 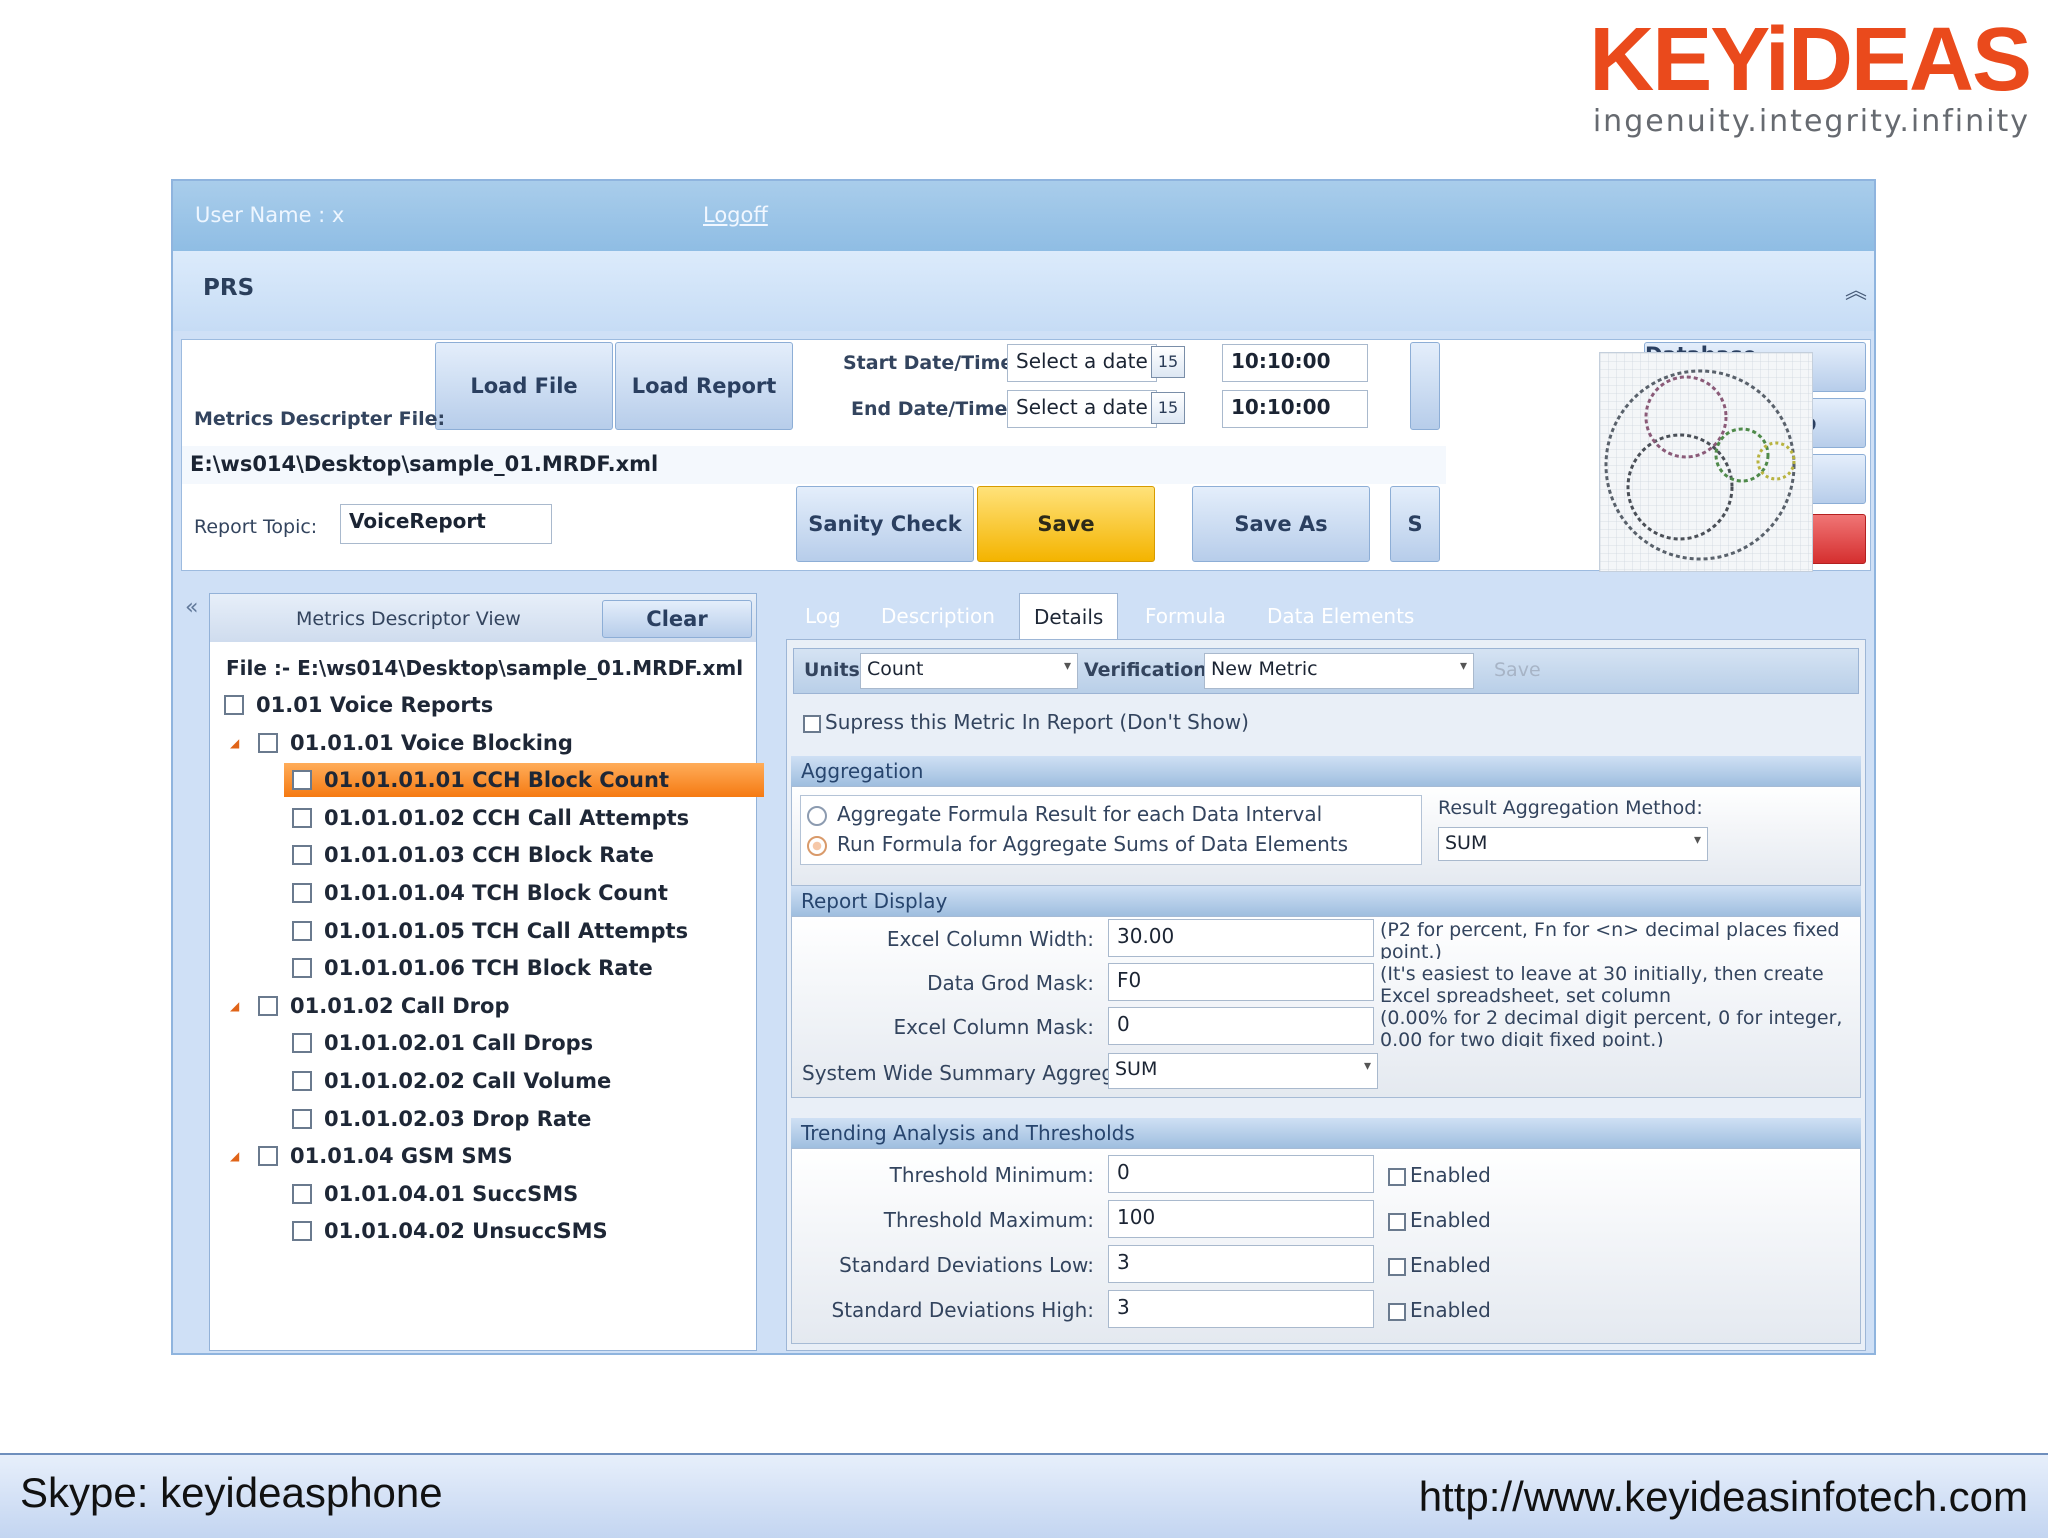 I want to click on report-topic-input: VoiceReport, so click(x=446, y=524).